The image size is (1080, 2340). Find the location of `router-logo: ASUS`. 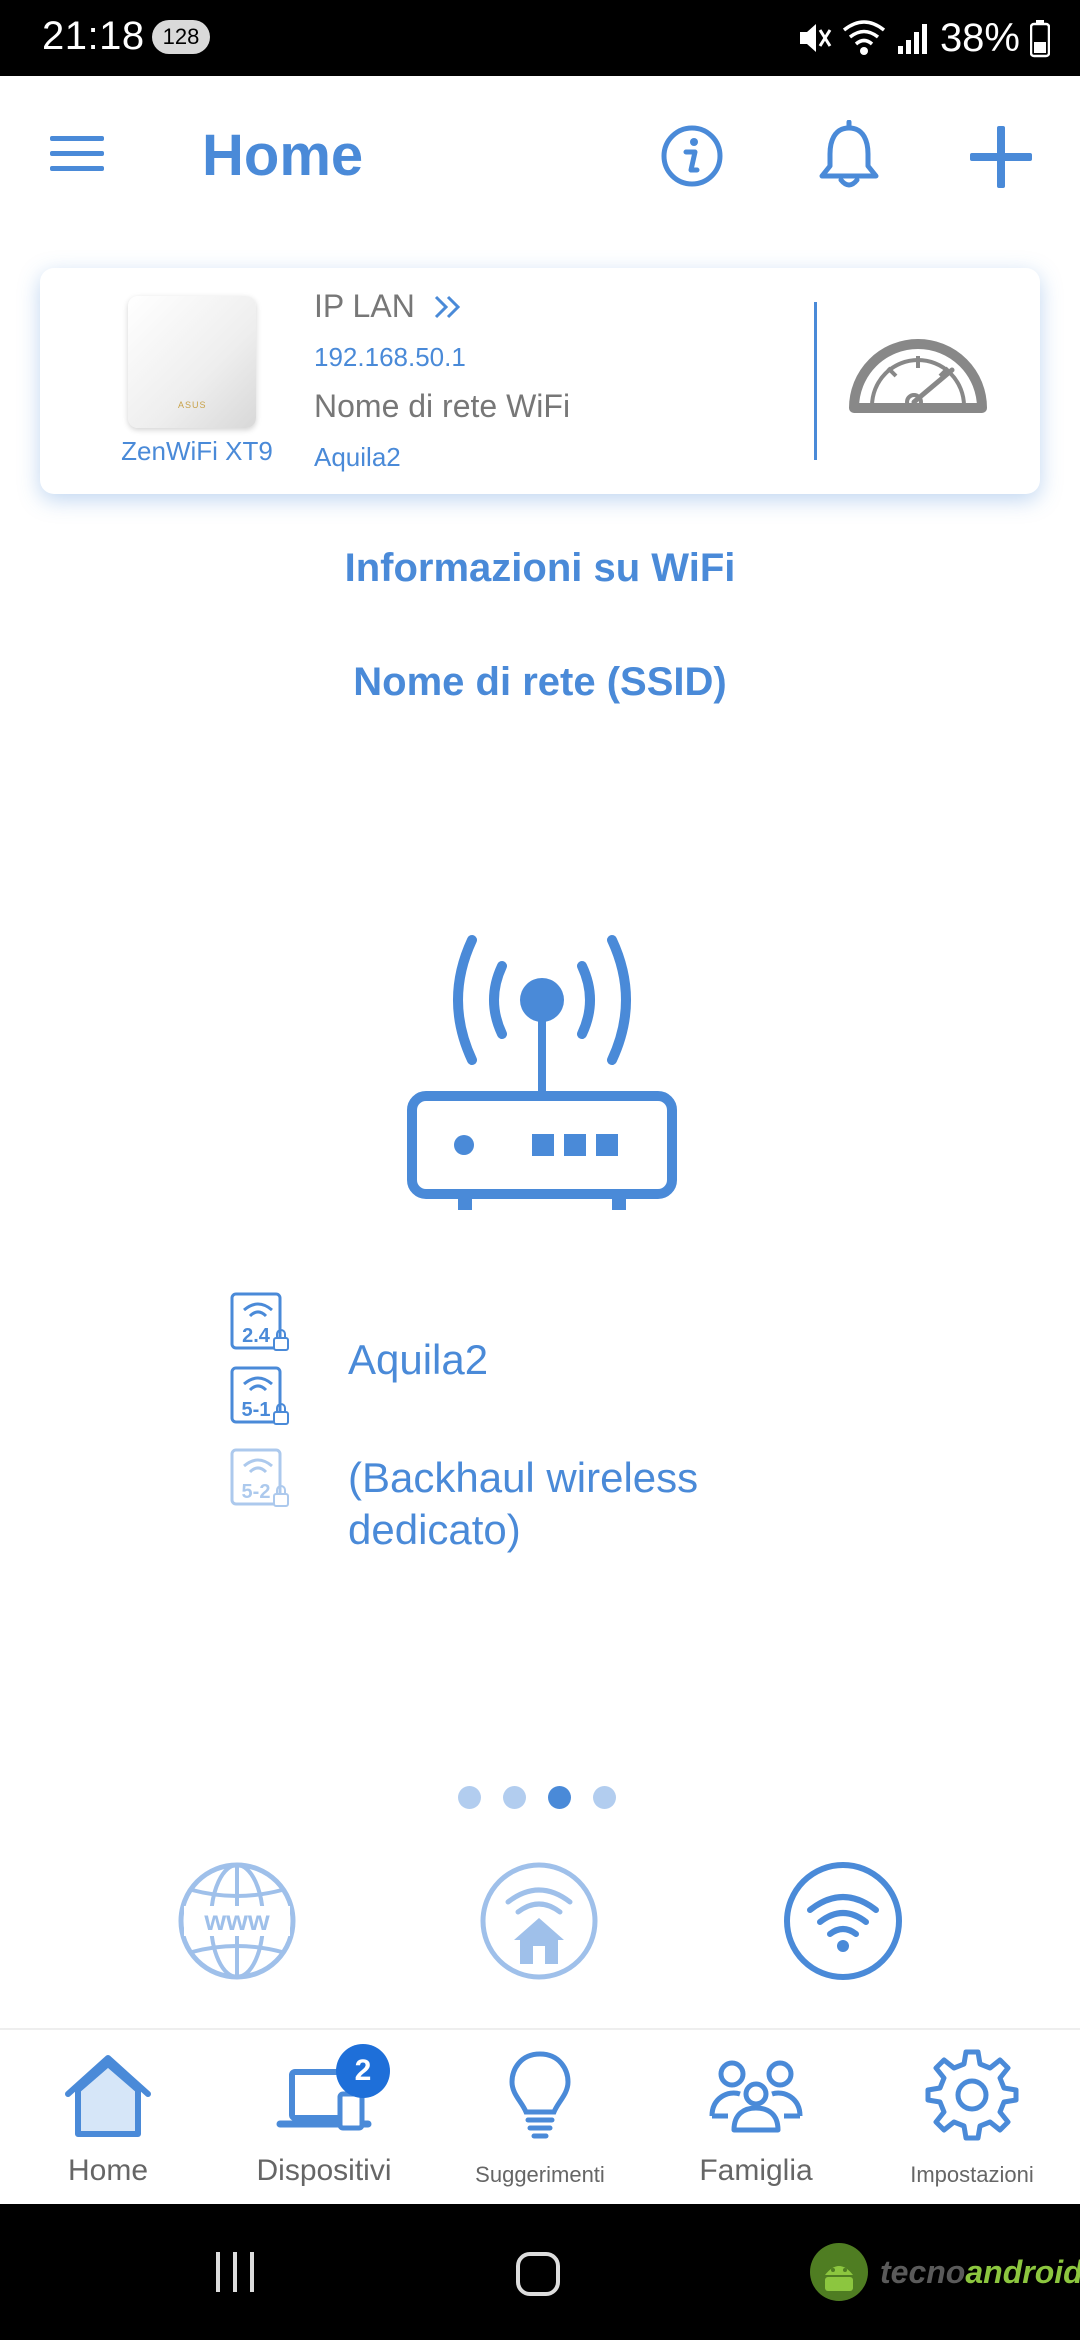

router-logo: ASUS is located at coordinates (192, 405).